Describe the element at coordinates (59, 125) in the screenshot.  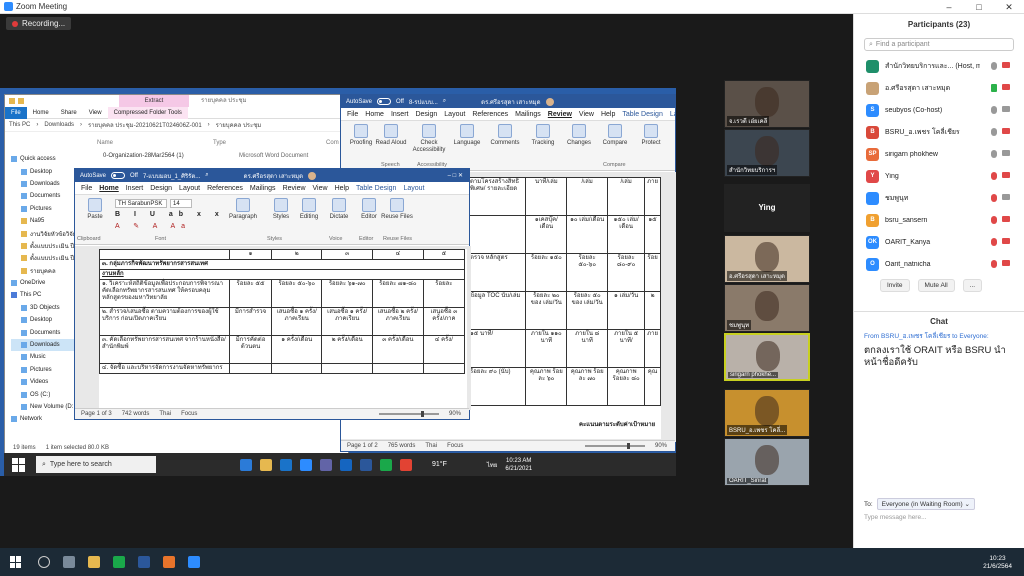
I see `breadcrumb-downloads: Downloads` at that location.